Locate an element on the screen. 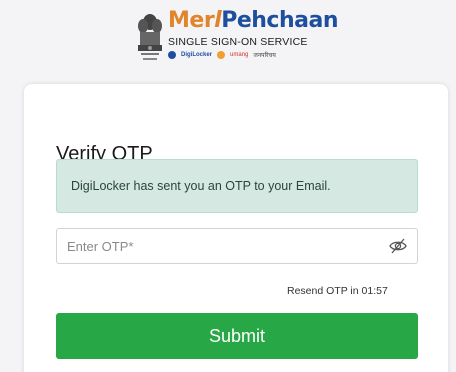 The width and height of the screenshot is (456, 372). brand-subtitle: SINGLE SIGN-ON SERVICE is located at coordinates (238, 42).